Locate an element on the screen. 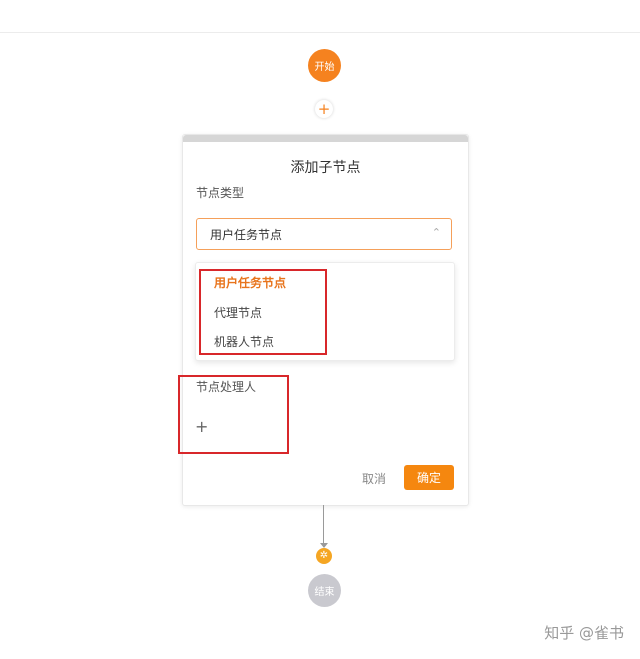 Image resolution: width=640 pixels, height=659 pixels. start-node: 开始 is located at coordinates (324, 65).